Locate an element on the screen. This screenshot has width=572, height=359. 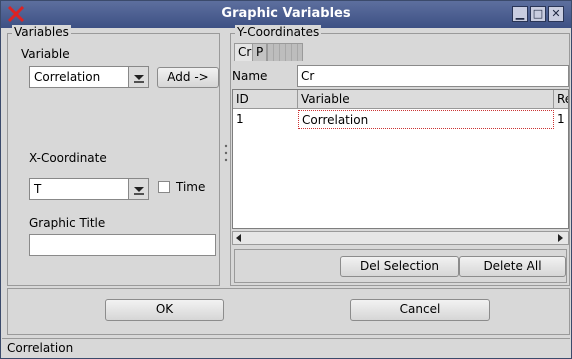
tab-overflow-strip is located at coordinates (285, 52).